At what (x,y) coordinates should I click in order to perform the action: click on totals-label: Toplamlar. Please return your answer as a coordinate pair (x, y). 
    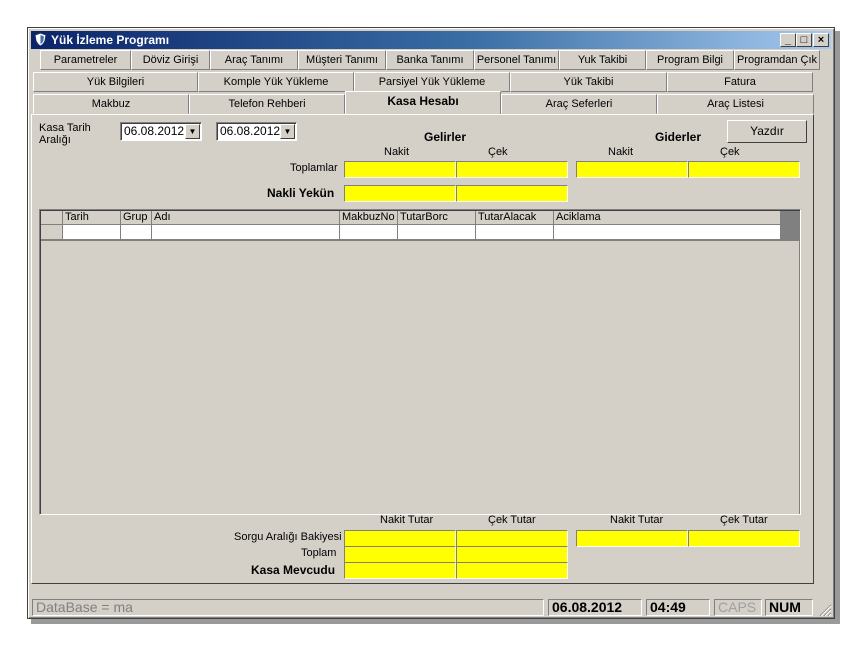
    Looking at the image, I should click on (314, 168).